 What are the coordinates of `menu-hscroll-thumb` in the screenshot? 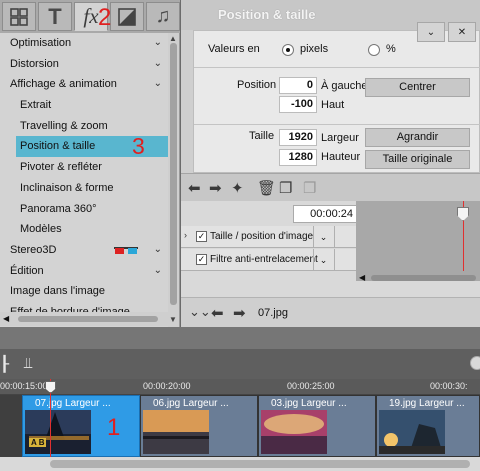 It's located at (88, 319).